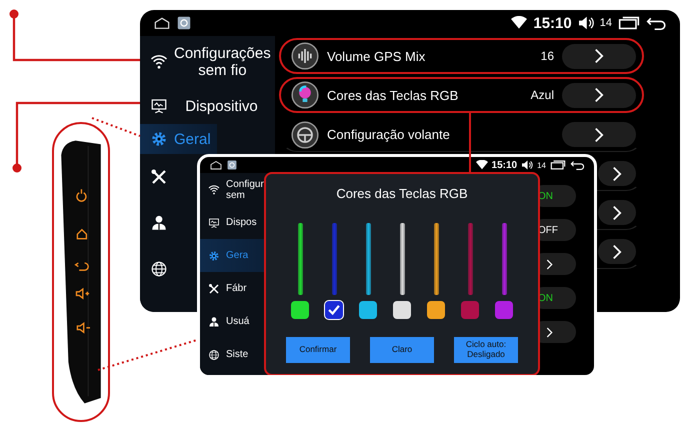 The width and height of the screenshot is (685, 431). Describe the element at coordinates (305, 95) in the screenshot. I see `lightbulb-icon` at that location.